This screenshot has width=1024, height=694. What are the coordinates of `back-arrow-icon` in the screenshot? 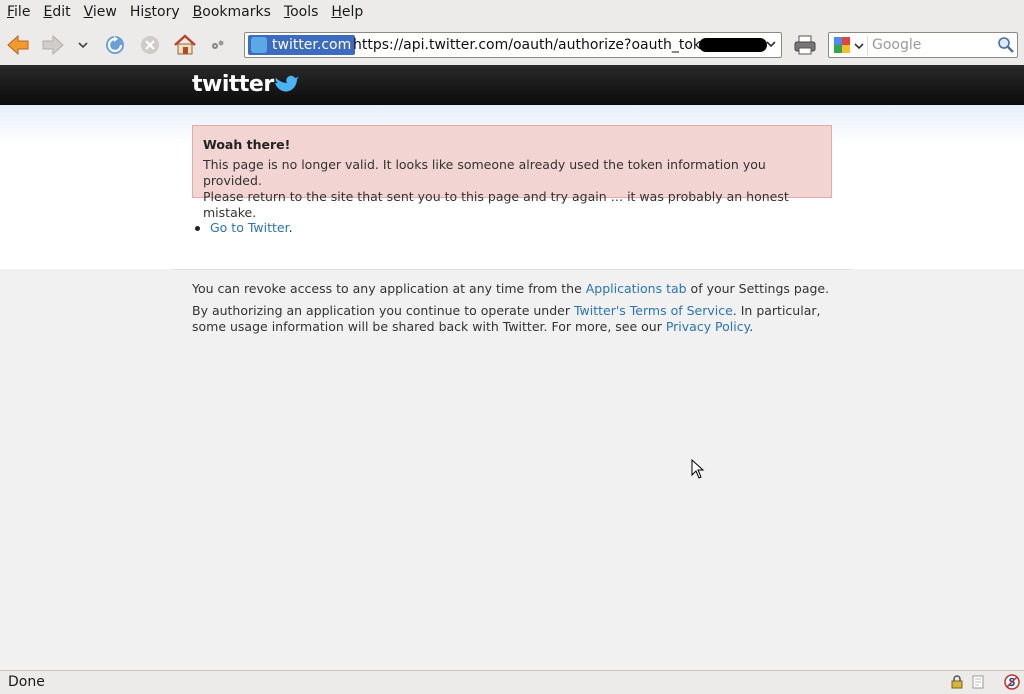 It's located at (18, 45).